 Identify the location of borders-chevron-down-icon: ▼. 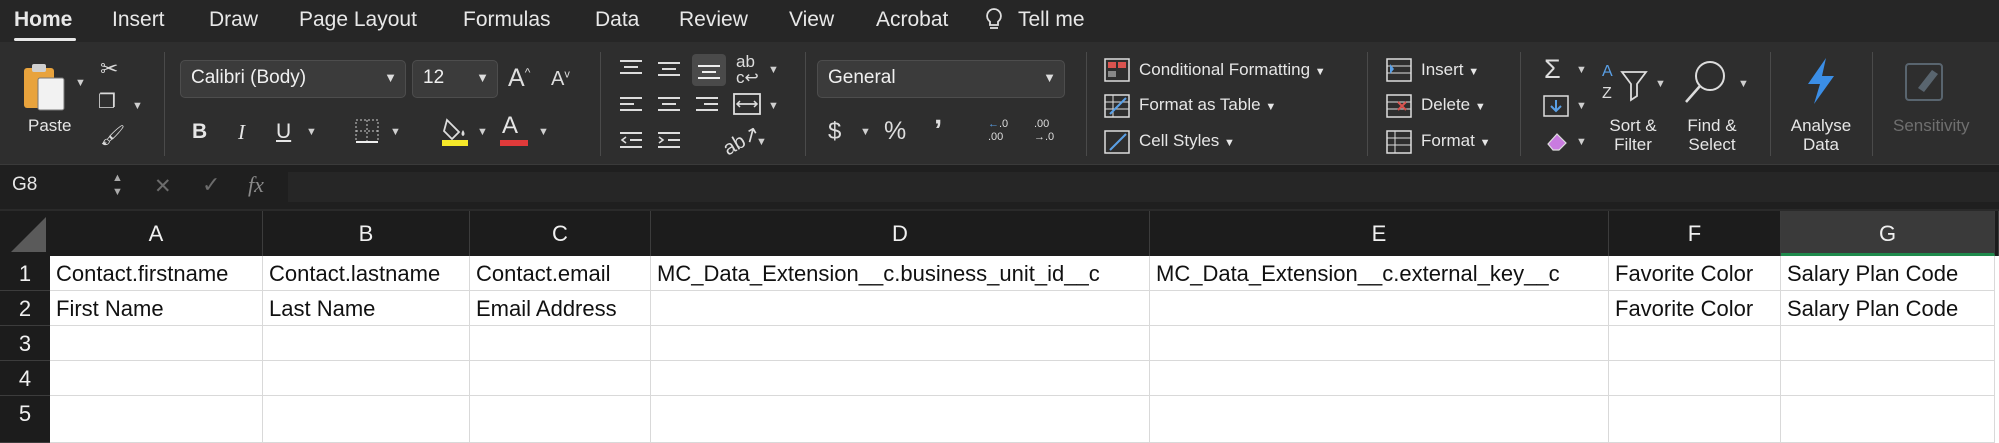
(395, 132).